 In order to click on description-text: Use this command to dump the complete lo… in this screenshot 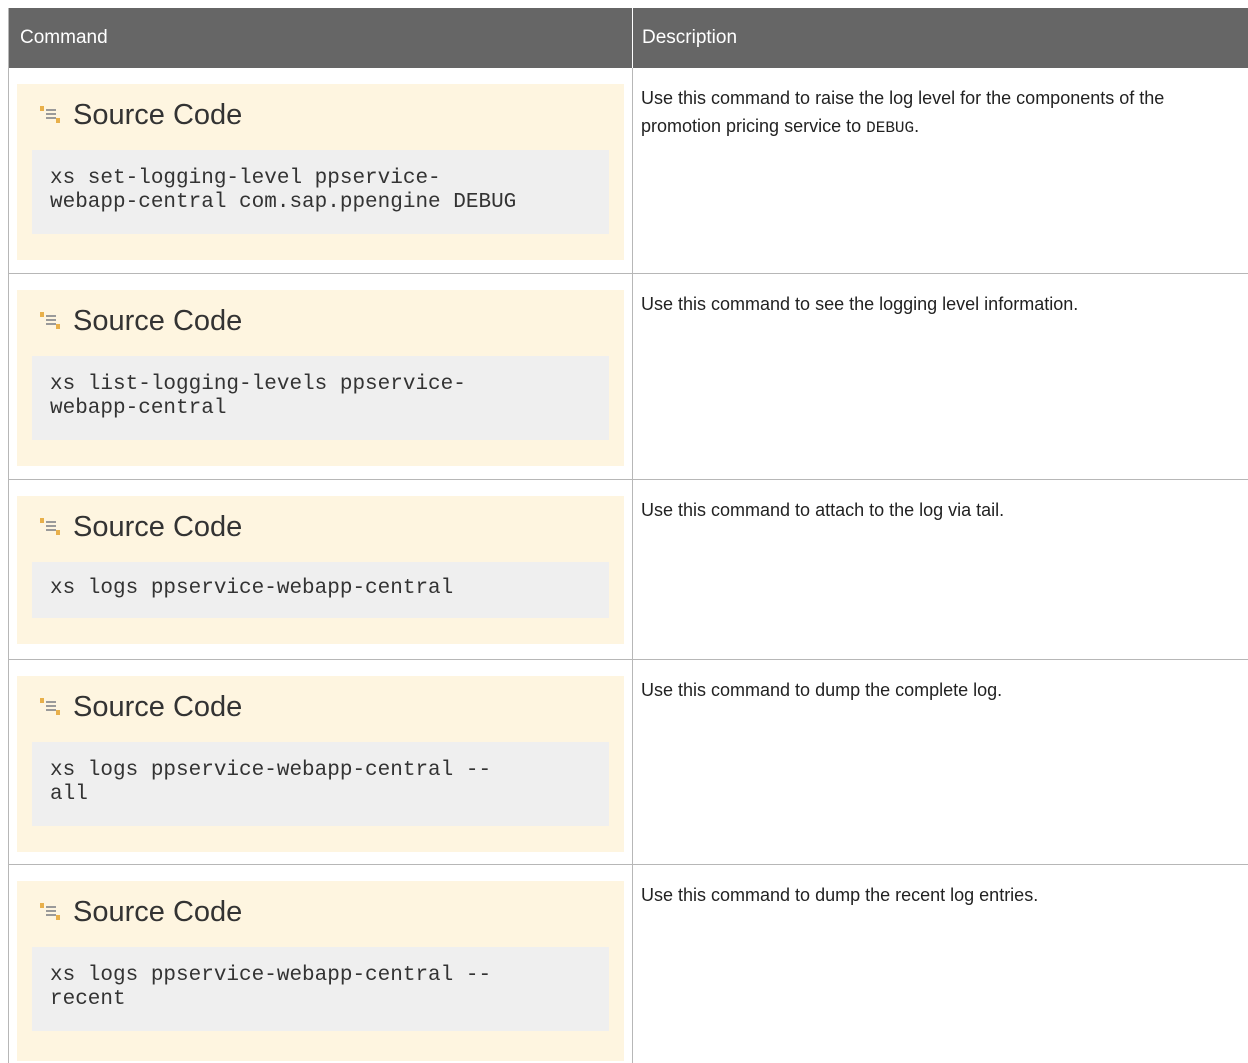, I will do `click(822, 690)`.